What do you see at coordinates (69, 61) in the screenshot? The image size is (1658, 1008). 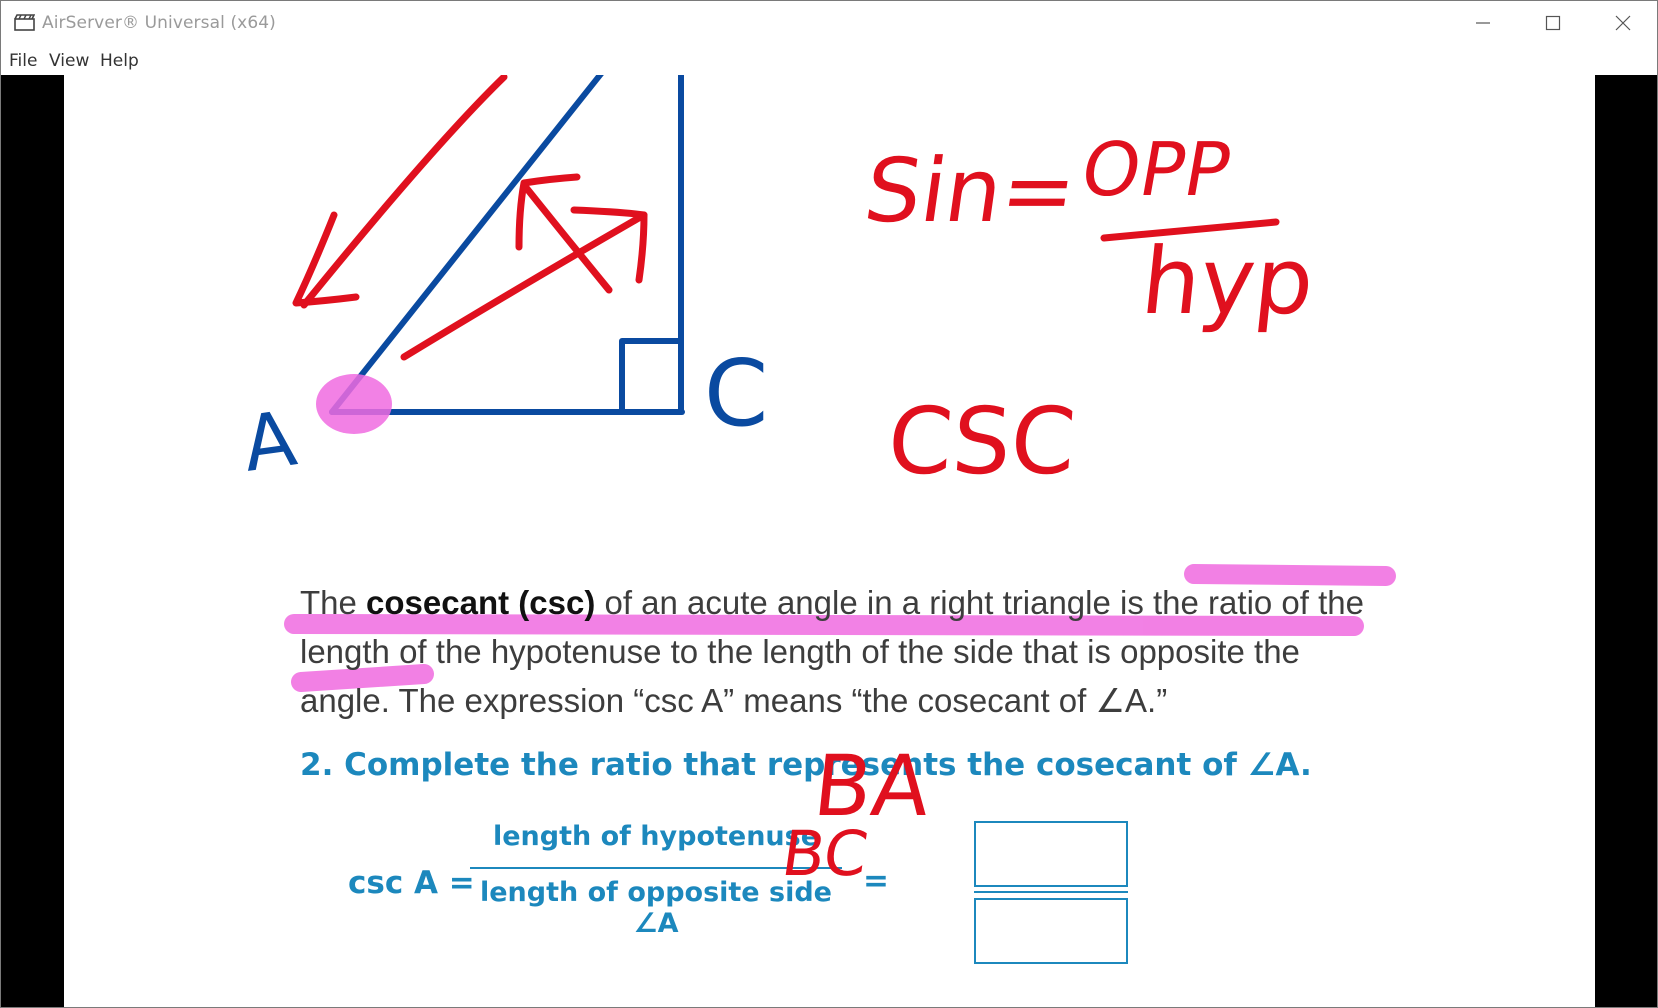 I see `menu-view: View` at bounding box center [69, 61].